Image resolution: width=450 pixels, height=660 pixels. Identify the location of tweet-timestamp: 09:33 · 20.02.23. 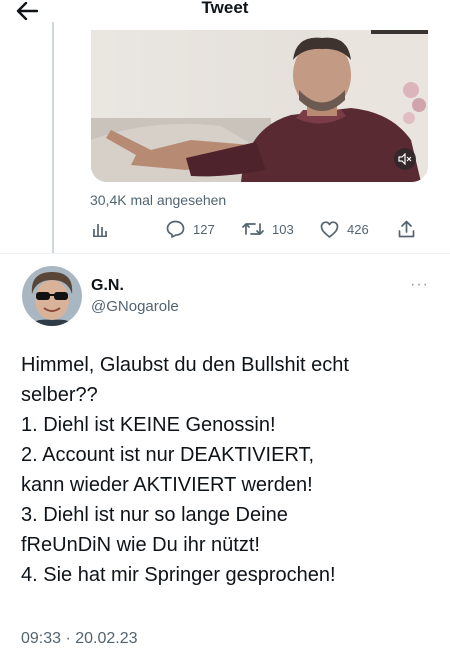
(79, 639).